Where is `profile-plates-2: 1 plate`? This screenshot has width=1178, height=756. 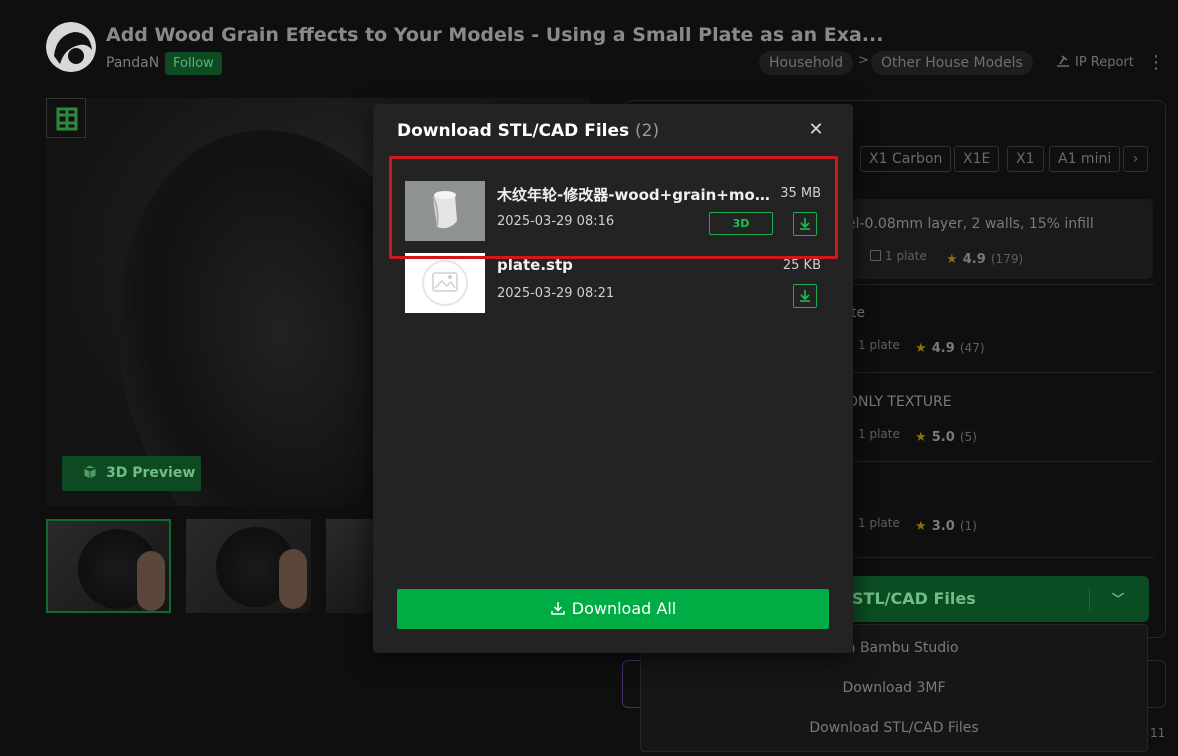
profile-plates-2: 1 plate is located at coordinates (879, 345).